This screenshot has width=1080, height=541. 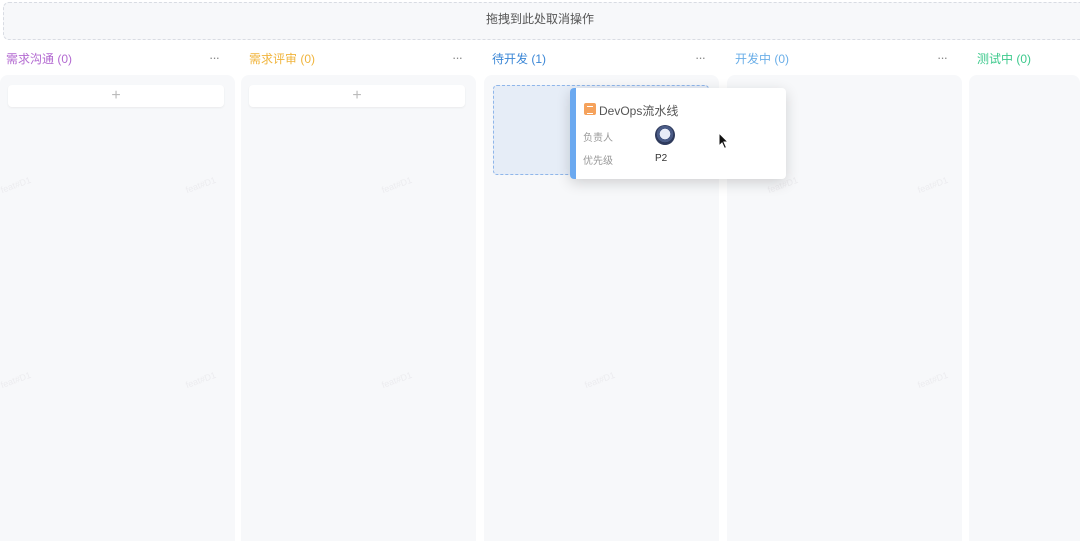 I want to click on column-body-testing, so click(x=1024, y=308).